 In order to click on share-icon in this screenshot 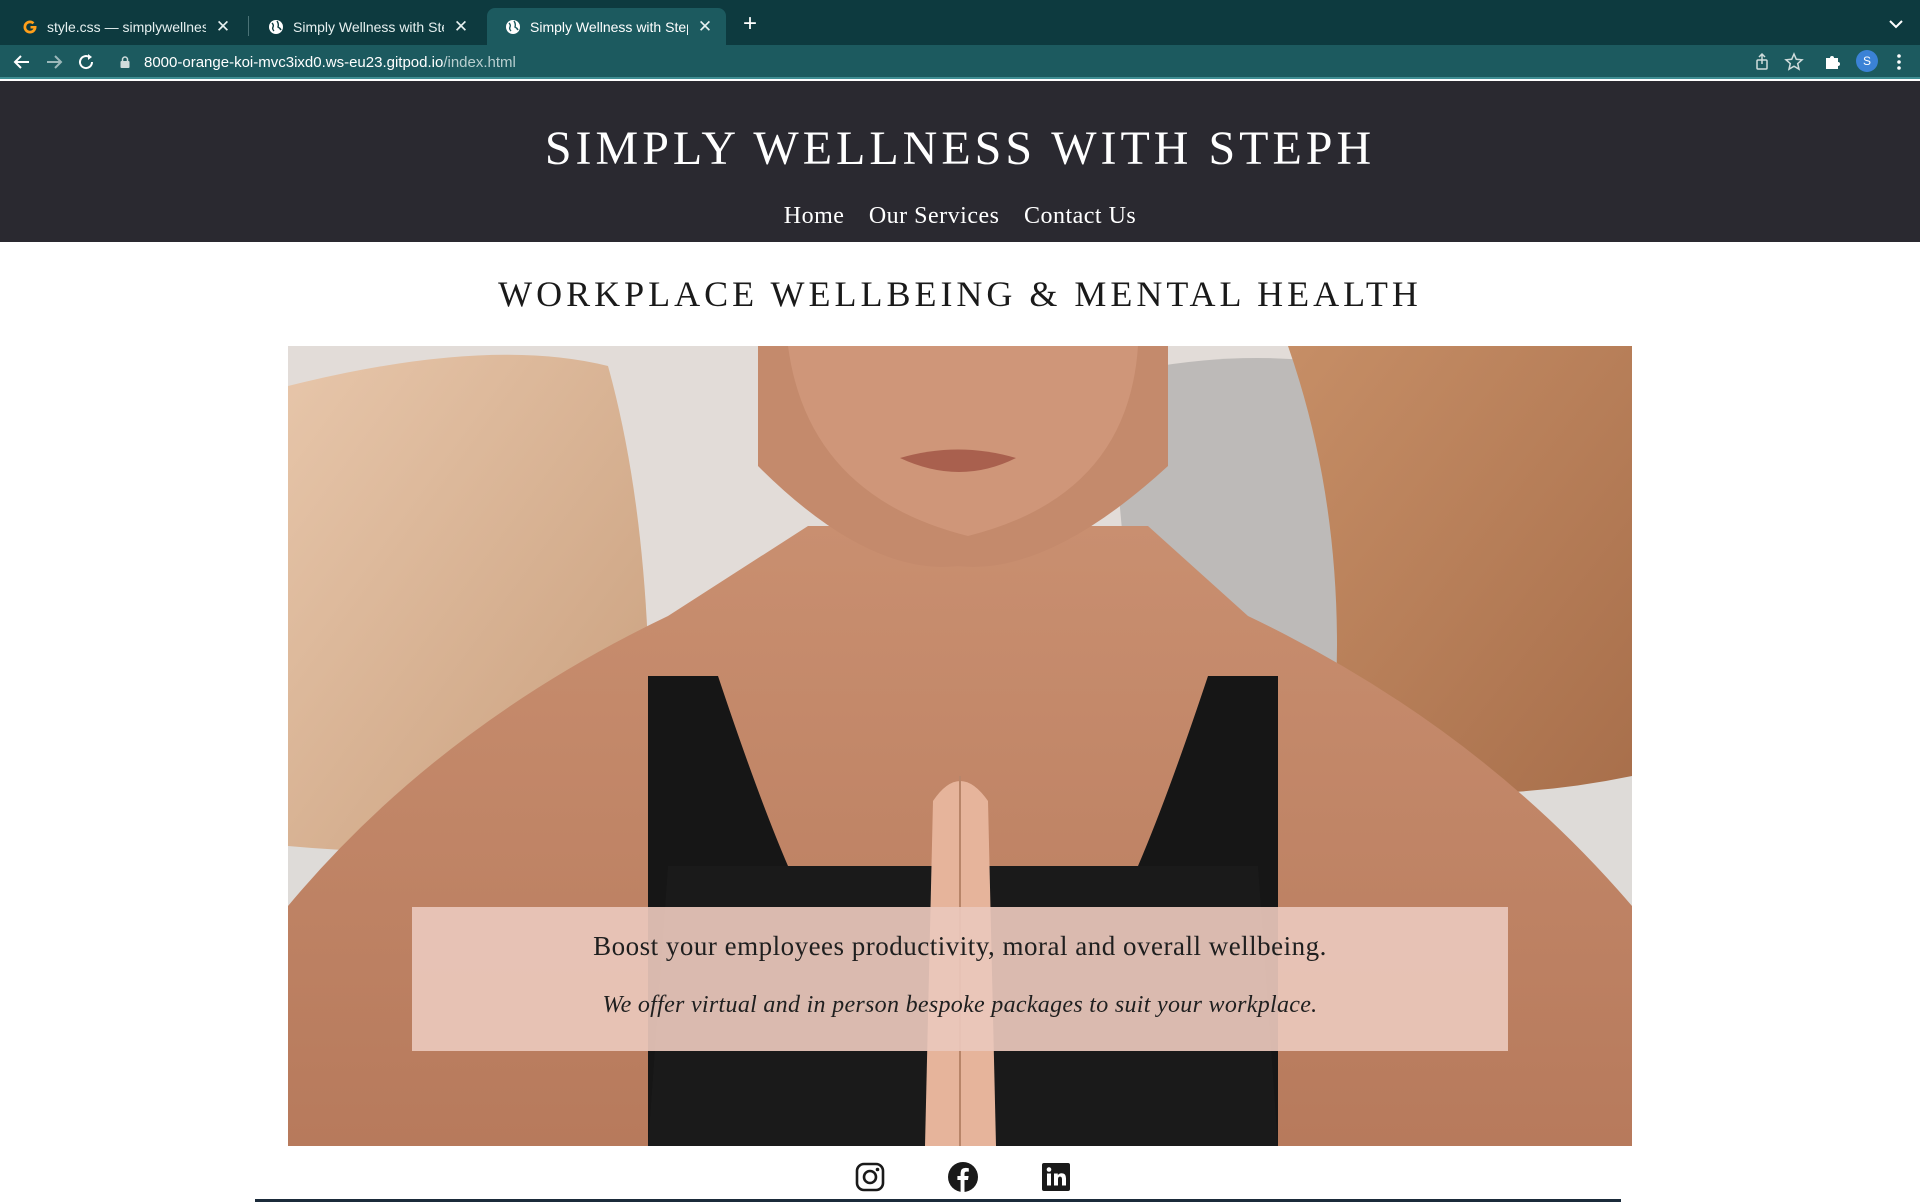, I will do `click(1762, 62)`.